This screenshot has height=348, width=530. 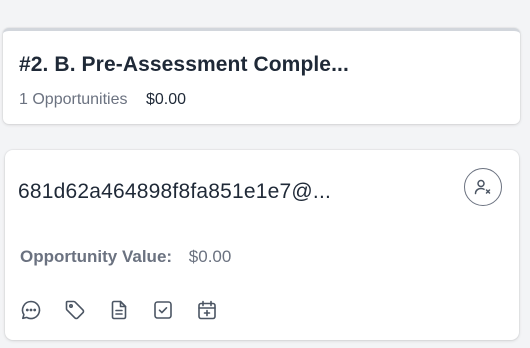 I want to click on user-x-icon, so click(x=482, y=187).